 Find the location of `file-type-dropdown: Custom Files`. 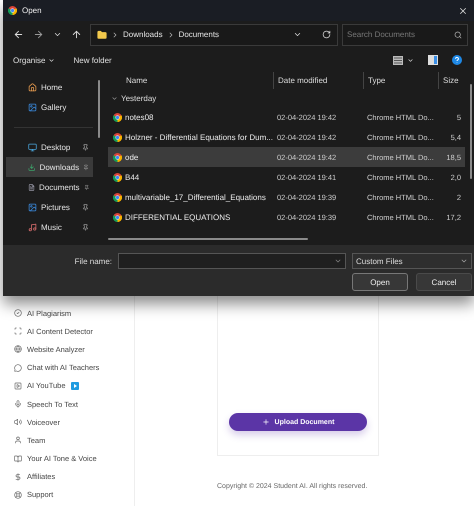

file-type-dropdown: Custom Files is located at coordinates (412, 261).